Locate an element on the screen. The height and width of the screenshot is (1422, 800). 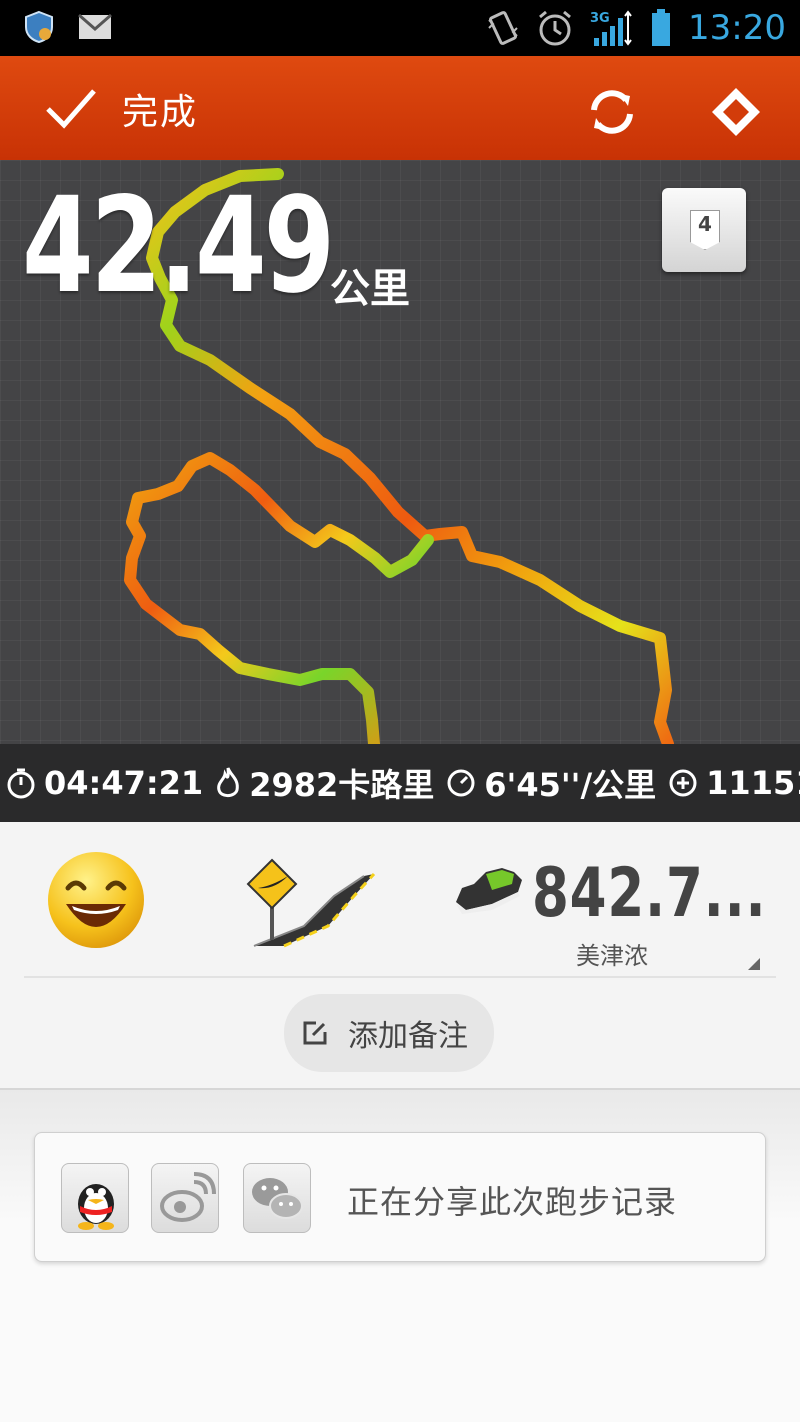
lap-badge-button: 4 is located at coordinates (704, 230).